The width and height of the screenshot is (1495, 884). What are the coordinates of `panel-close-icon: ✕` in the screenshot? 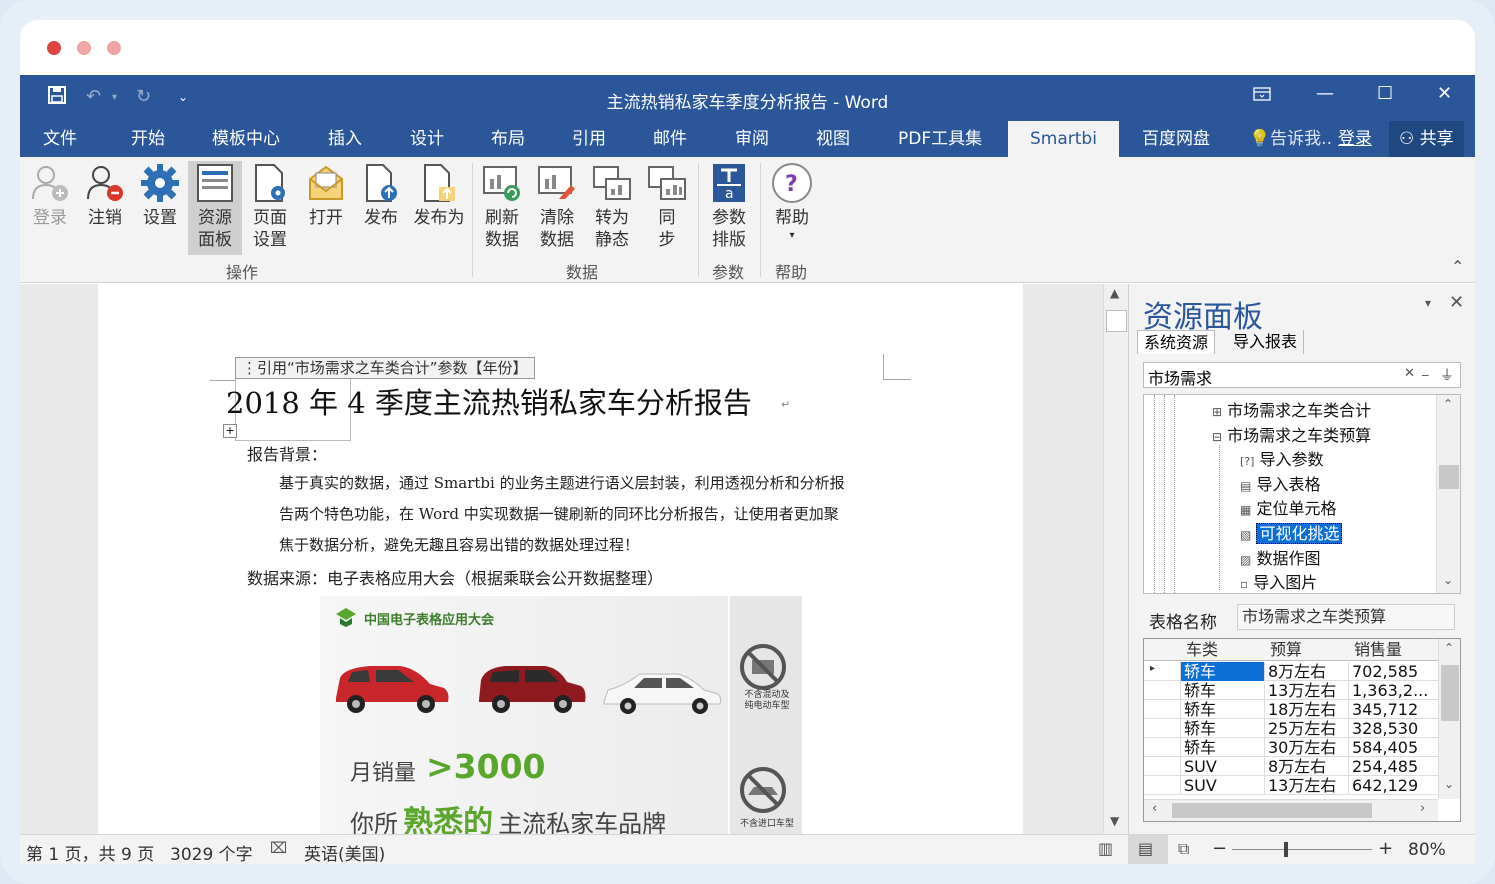 It's located at (1456, 302).